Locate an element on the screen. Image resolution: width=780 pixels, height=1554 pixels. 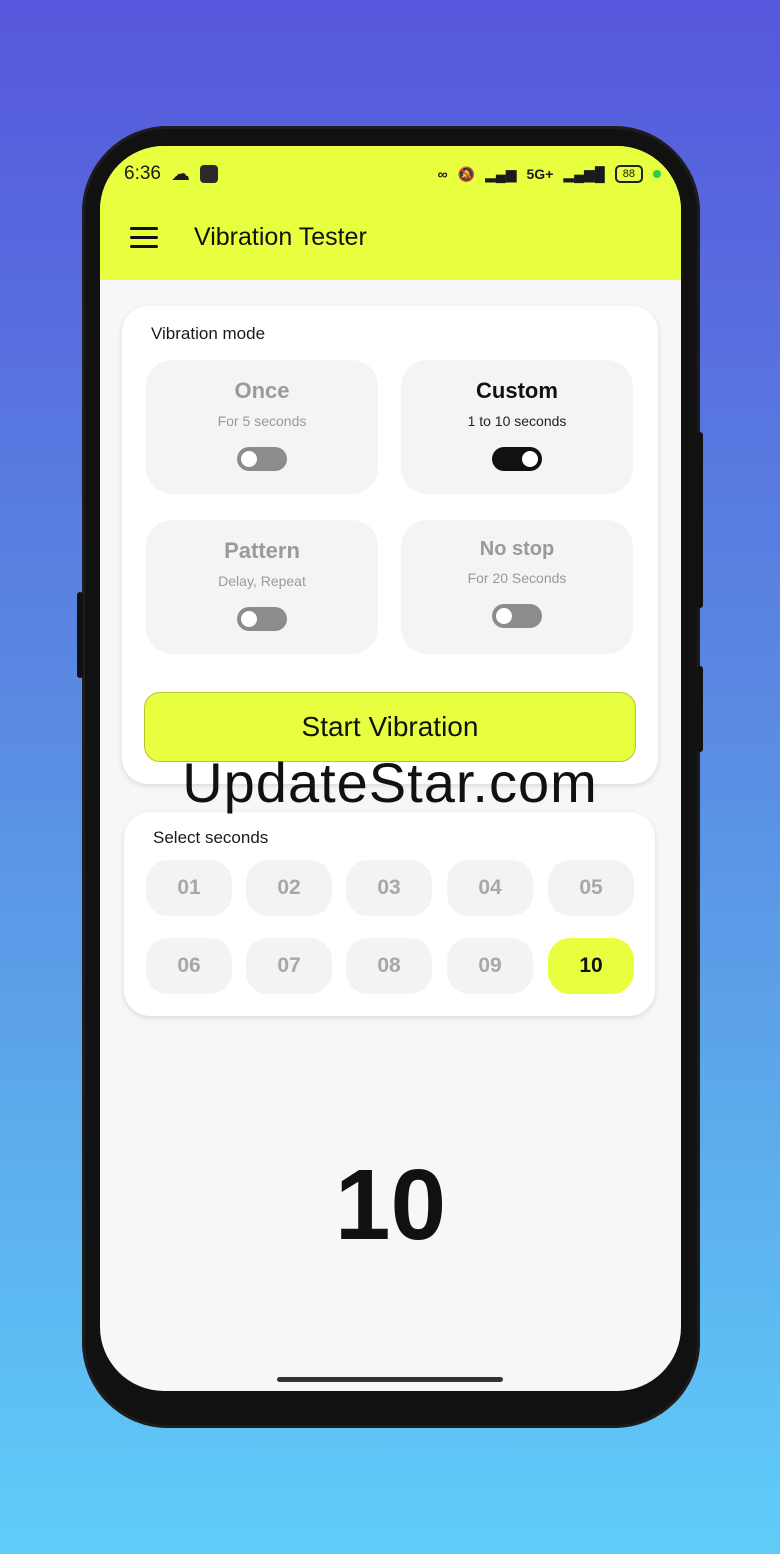
mode-no-stop-toggle is located at coordinates (517, 616).